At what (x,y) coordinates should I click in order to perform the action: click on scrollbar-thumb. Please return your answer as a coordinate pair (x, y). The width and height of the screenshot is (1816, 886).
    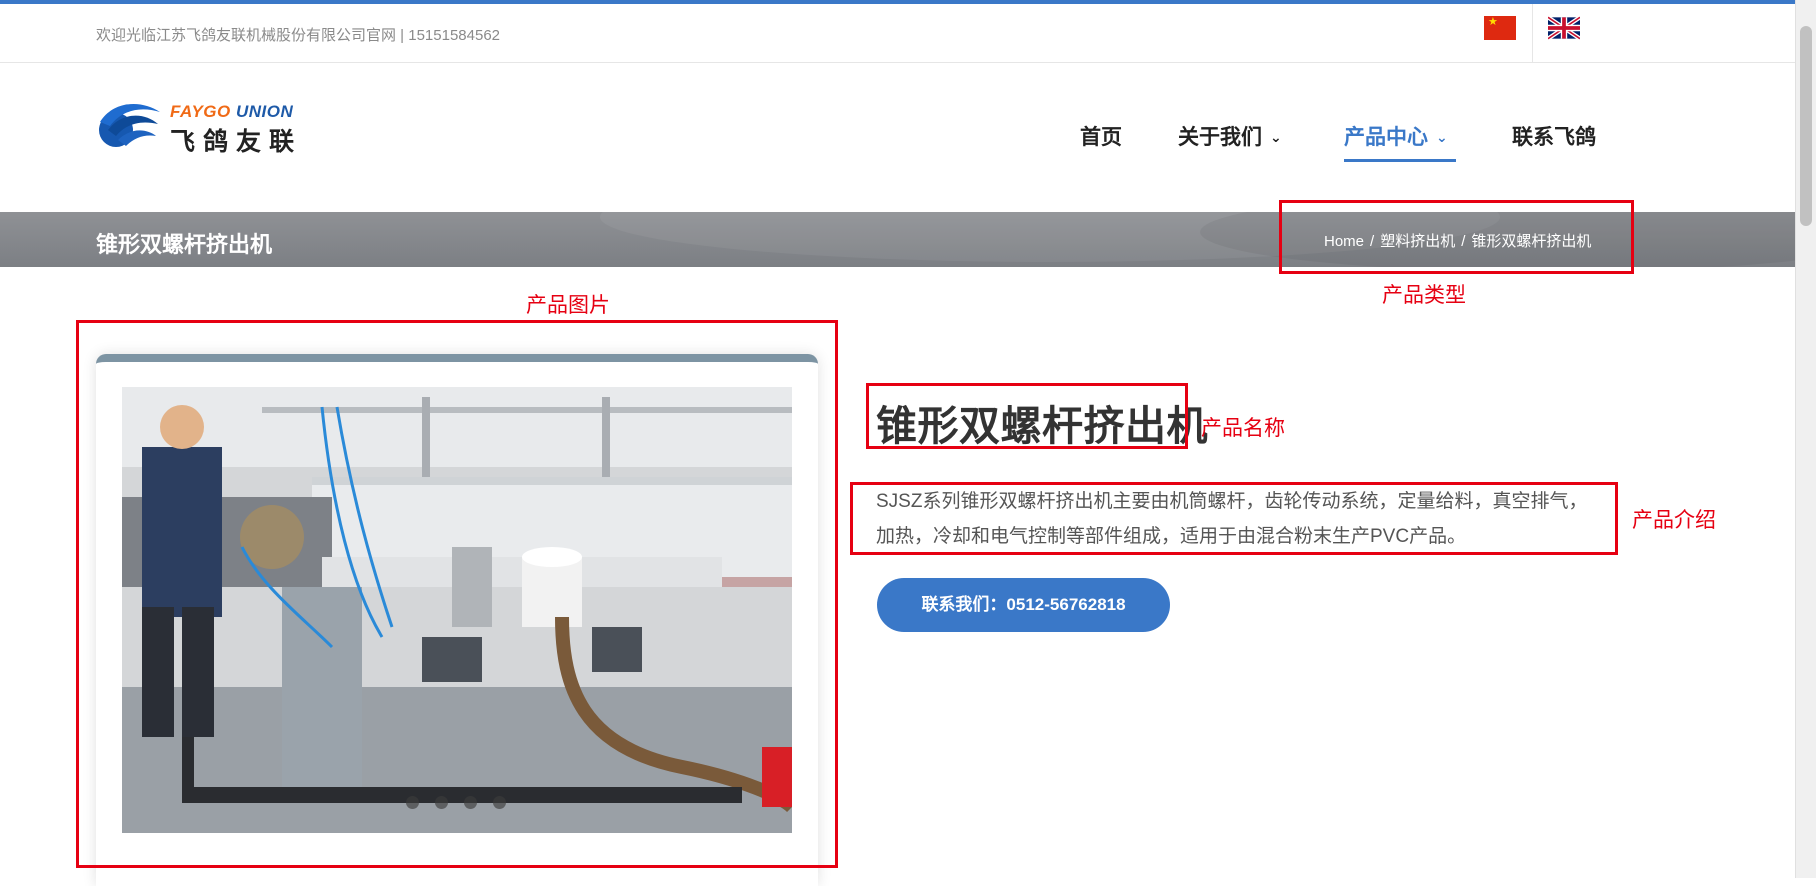
    Looking at the image, I should click on (1806, 126).